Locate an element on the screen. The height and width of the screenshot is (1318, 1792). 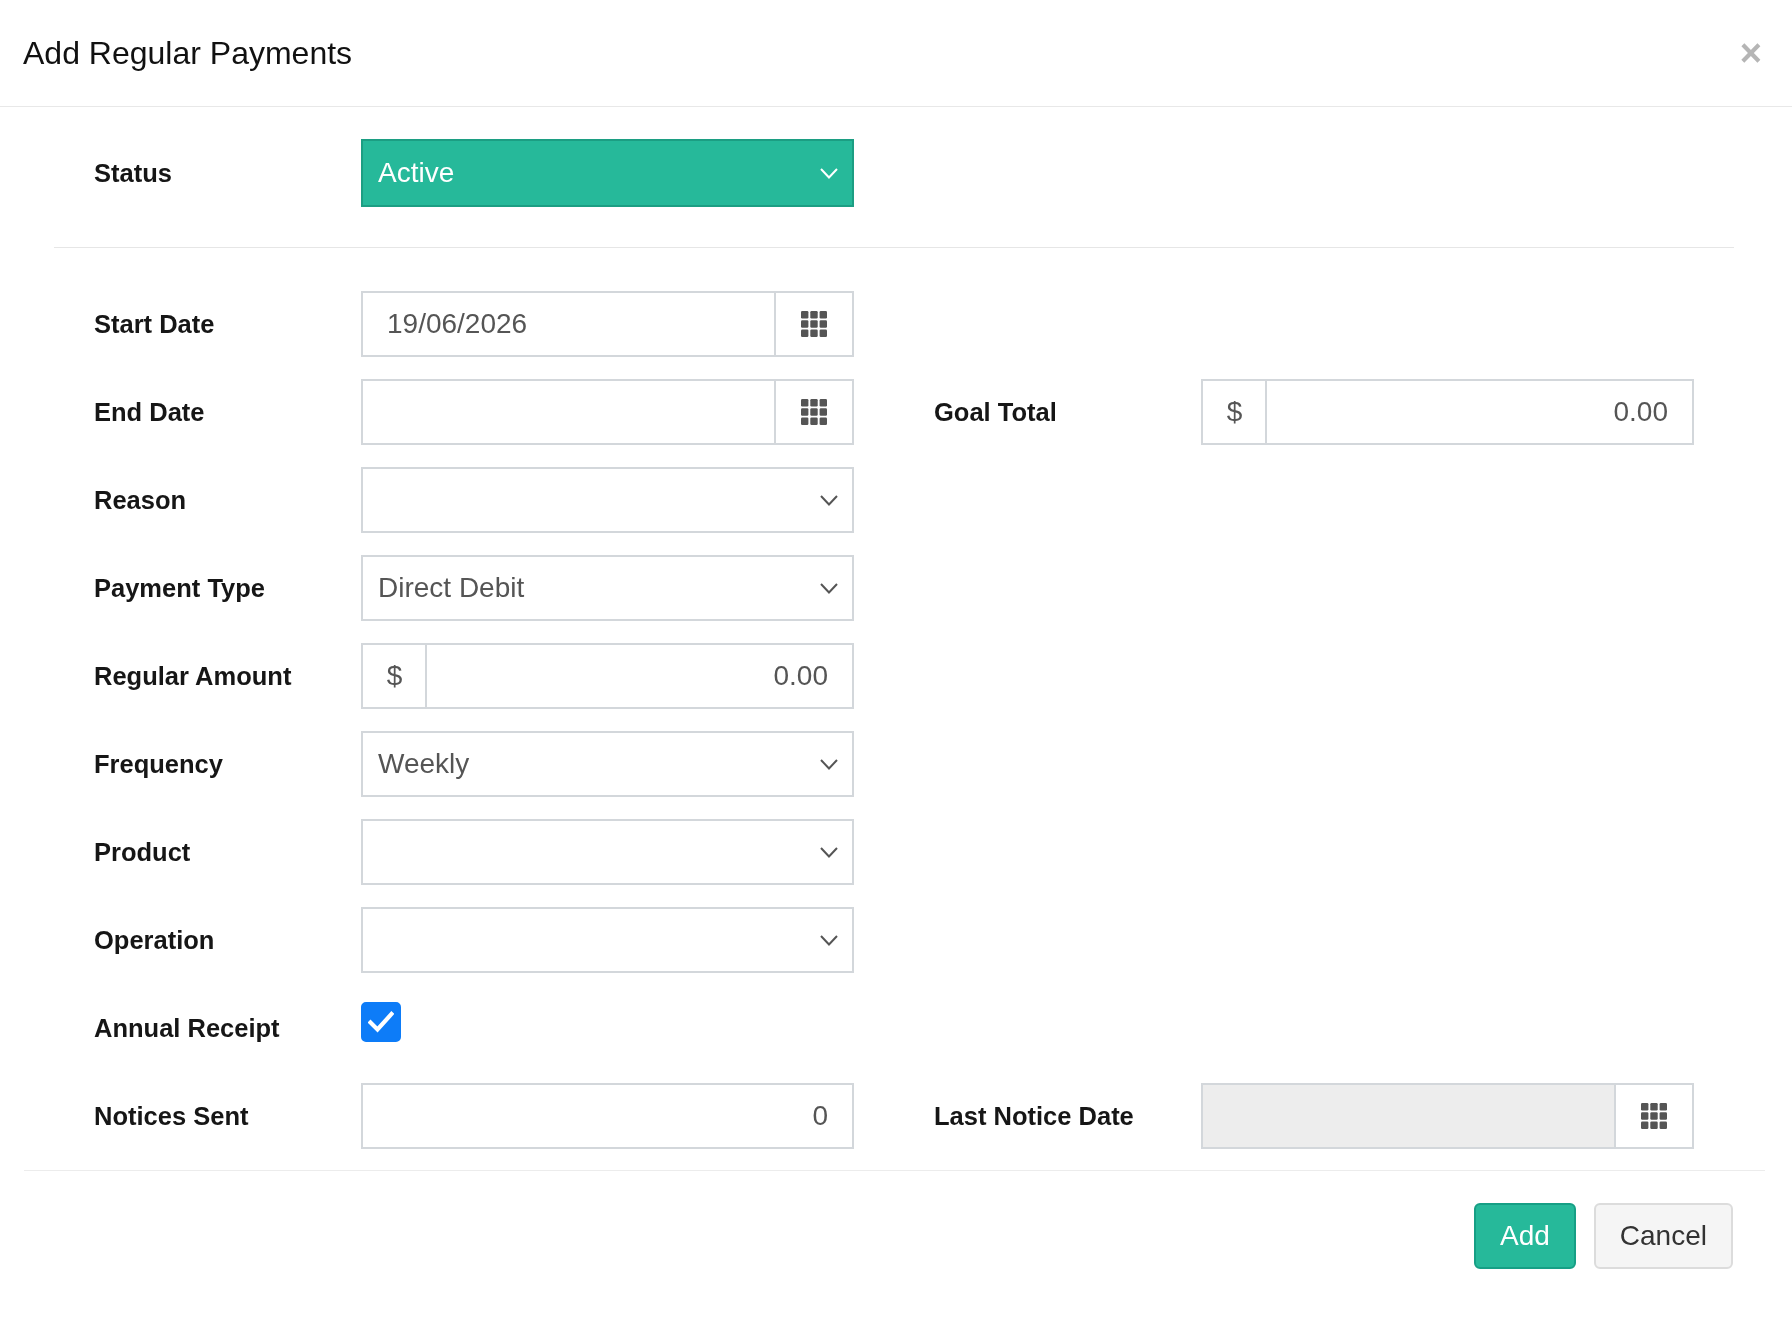
field-label: Start Date is located at coordinates (155, 324).